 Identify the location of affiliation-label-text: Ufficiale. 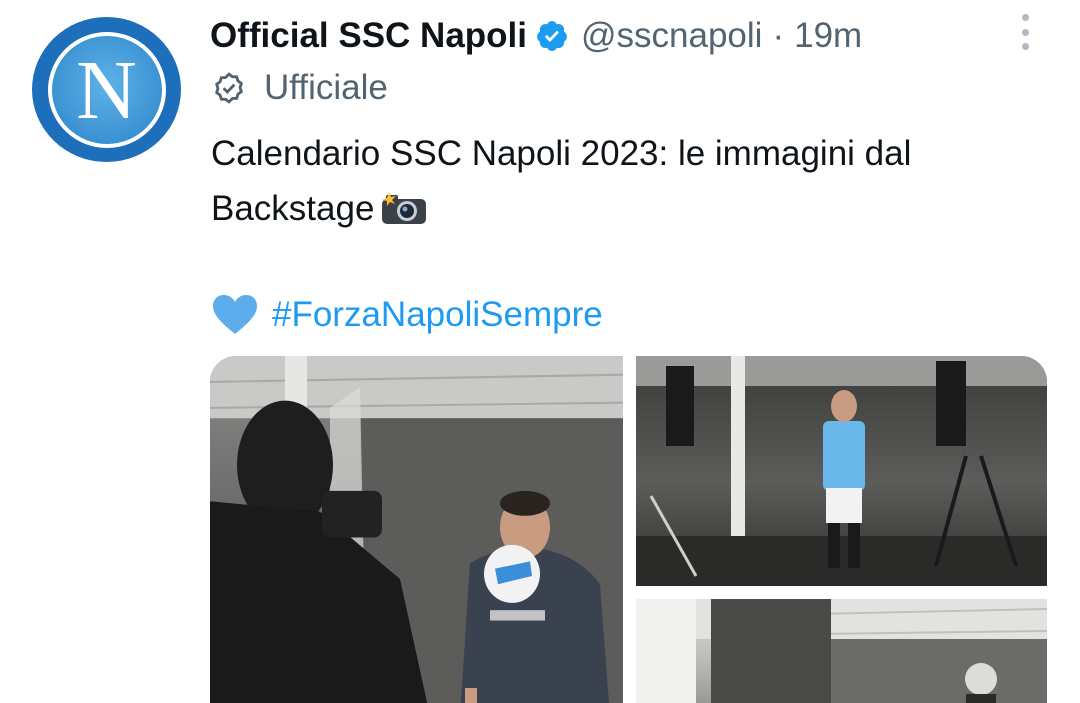
(326, 87).